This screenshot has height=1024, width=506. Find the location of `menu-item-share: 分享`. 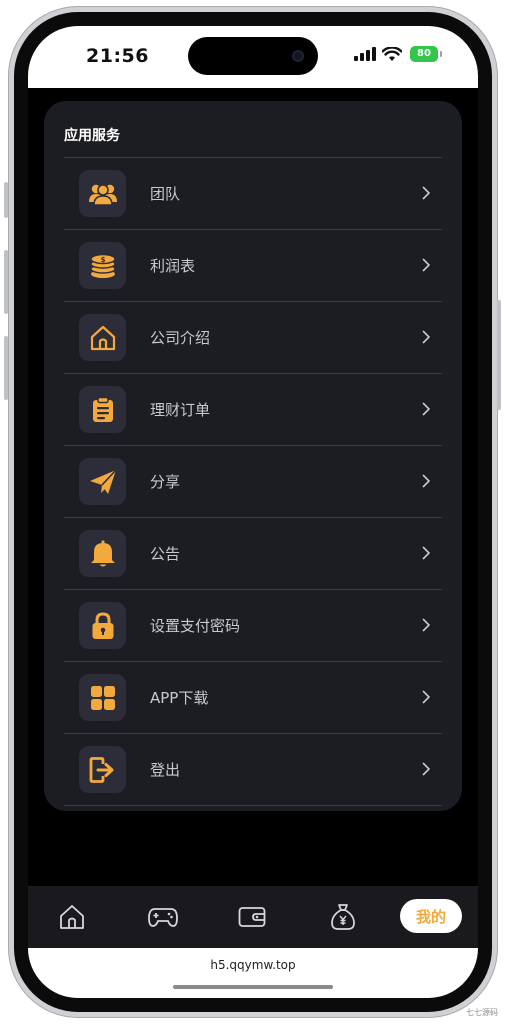

menu-item-share: 分享 is located at coordinates (253, 481).